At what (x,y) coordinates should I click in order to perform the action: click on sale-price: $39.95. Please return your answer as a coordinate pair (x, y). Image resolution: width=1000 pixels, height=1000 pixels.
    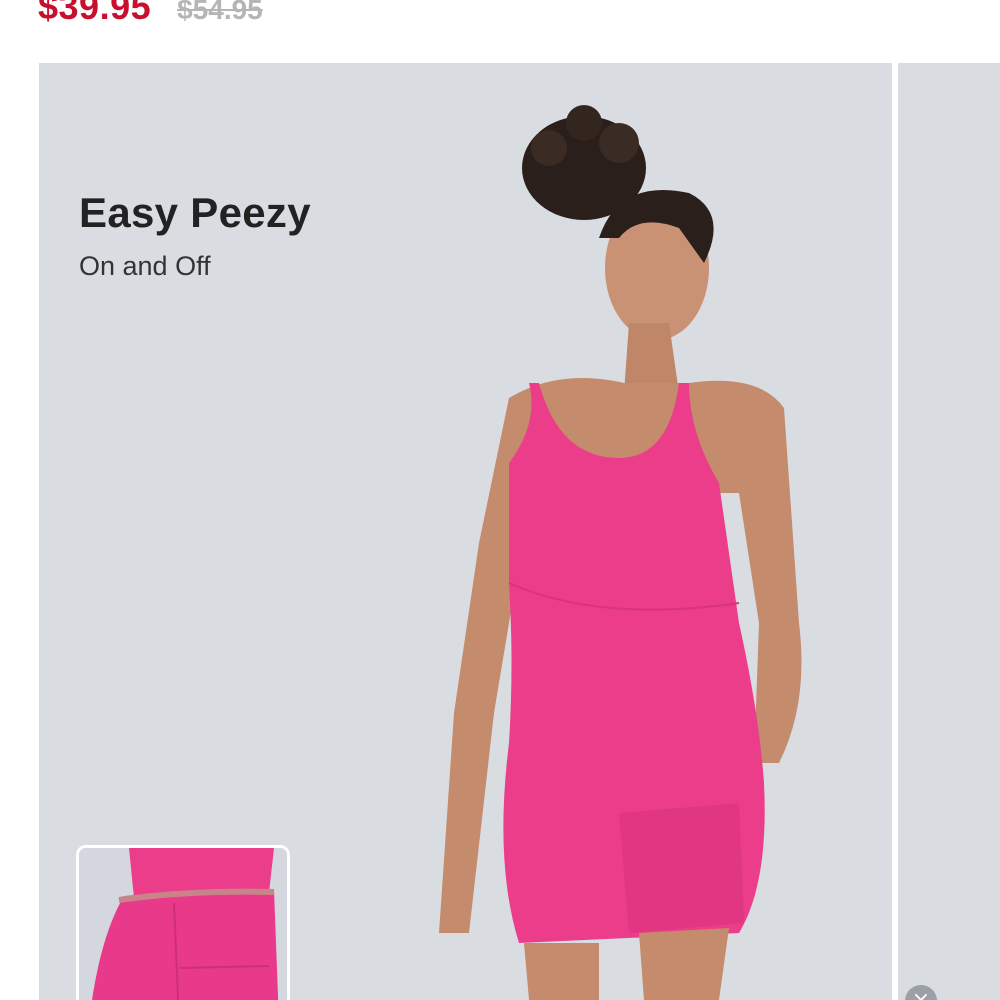
    Looking at the image, I should click on (95, 13).